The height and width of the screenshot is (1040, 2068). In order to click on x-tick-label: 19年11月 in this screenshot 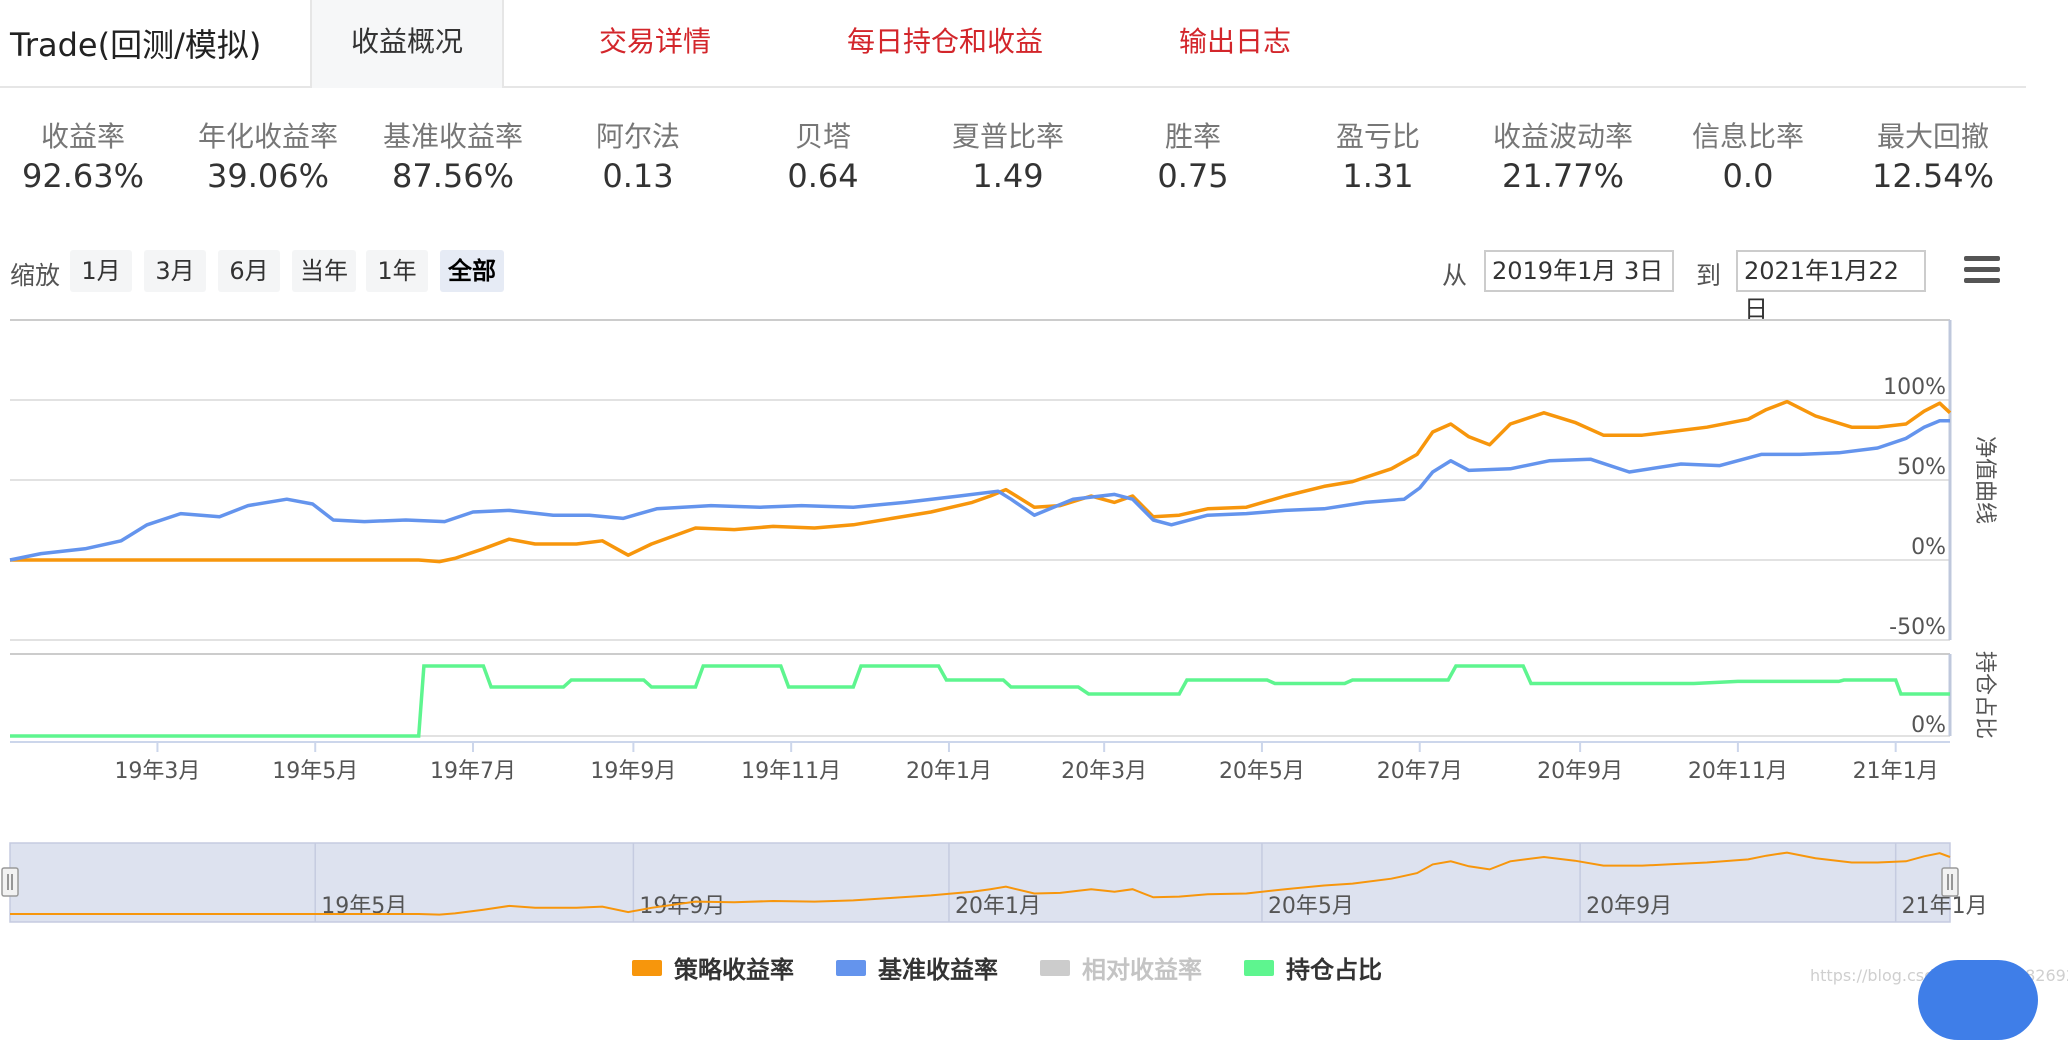, I will do `click(791, 771)`.